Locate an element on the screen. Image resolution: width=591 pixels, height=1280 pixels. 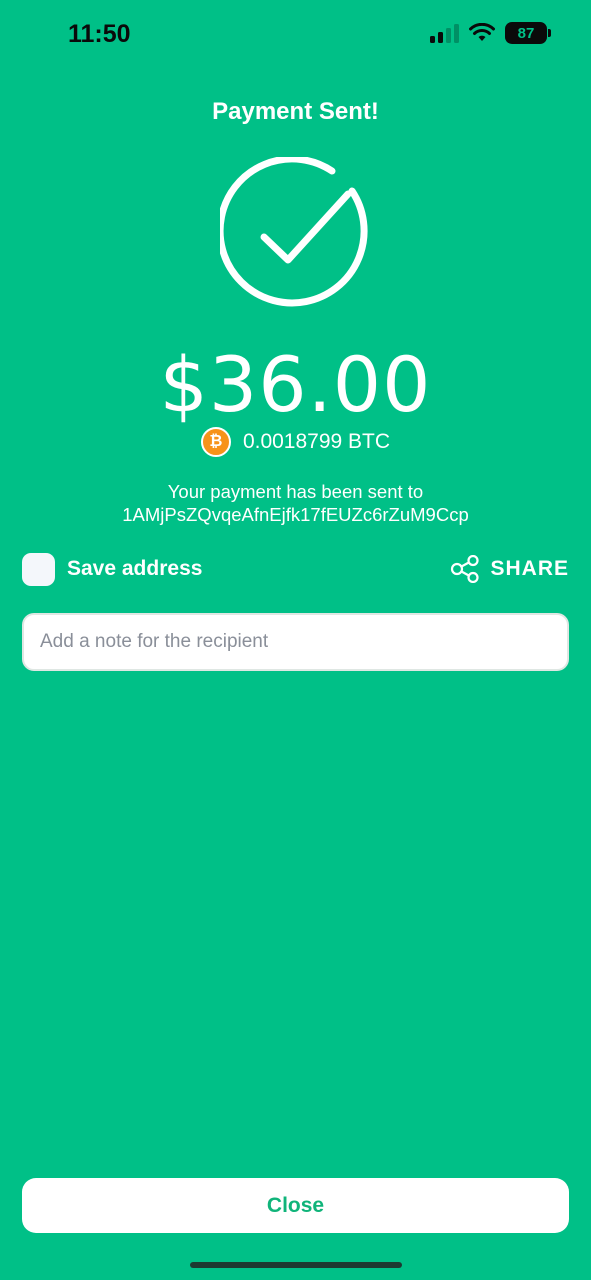
status-bar: 11:50 87 is located at coordinates (295, 35).